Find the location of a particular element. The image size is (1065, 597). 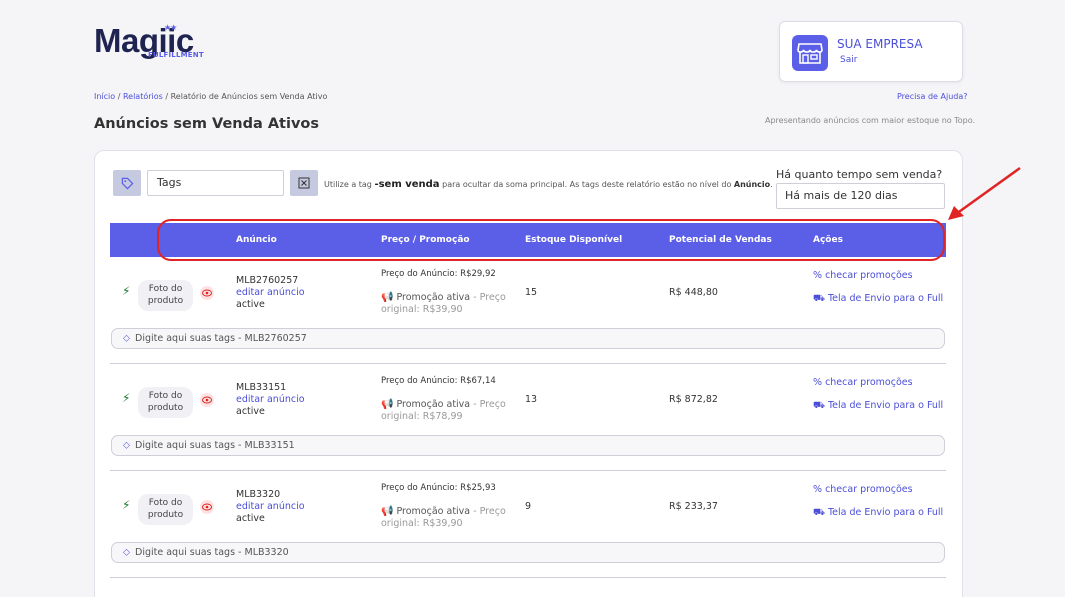

logo-stars-icon: ★★ is located at coordinates (170, 27).